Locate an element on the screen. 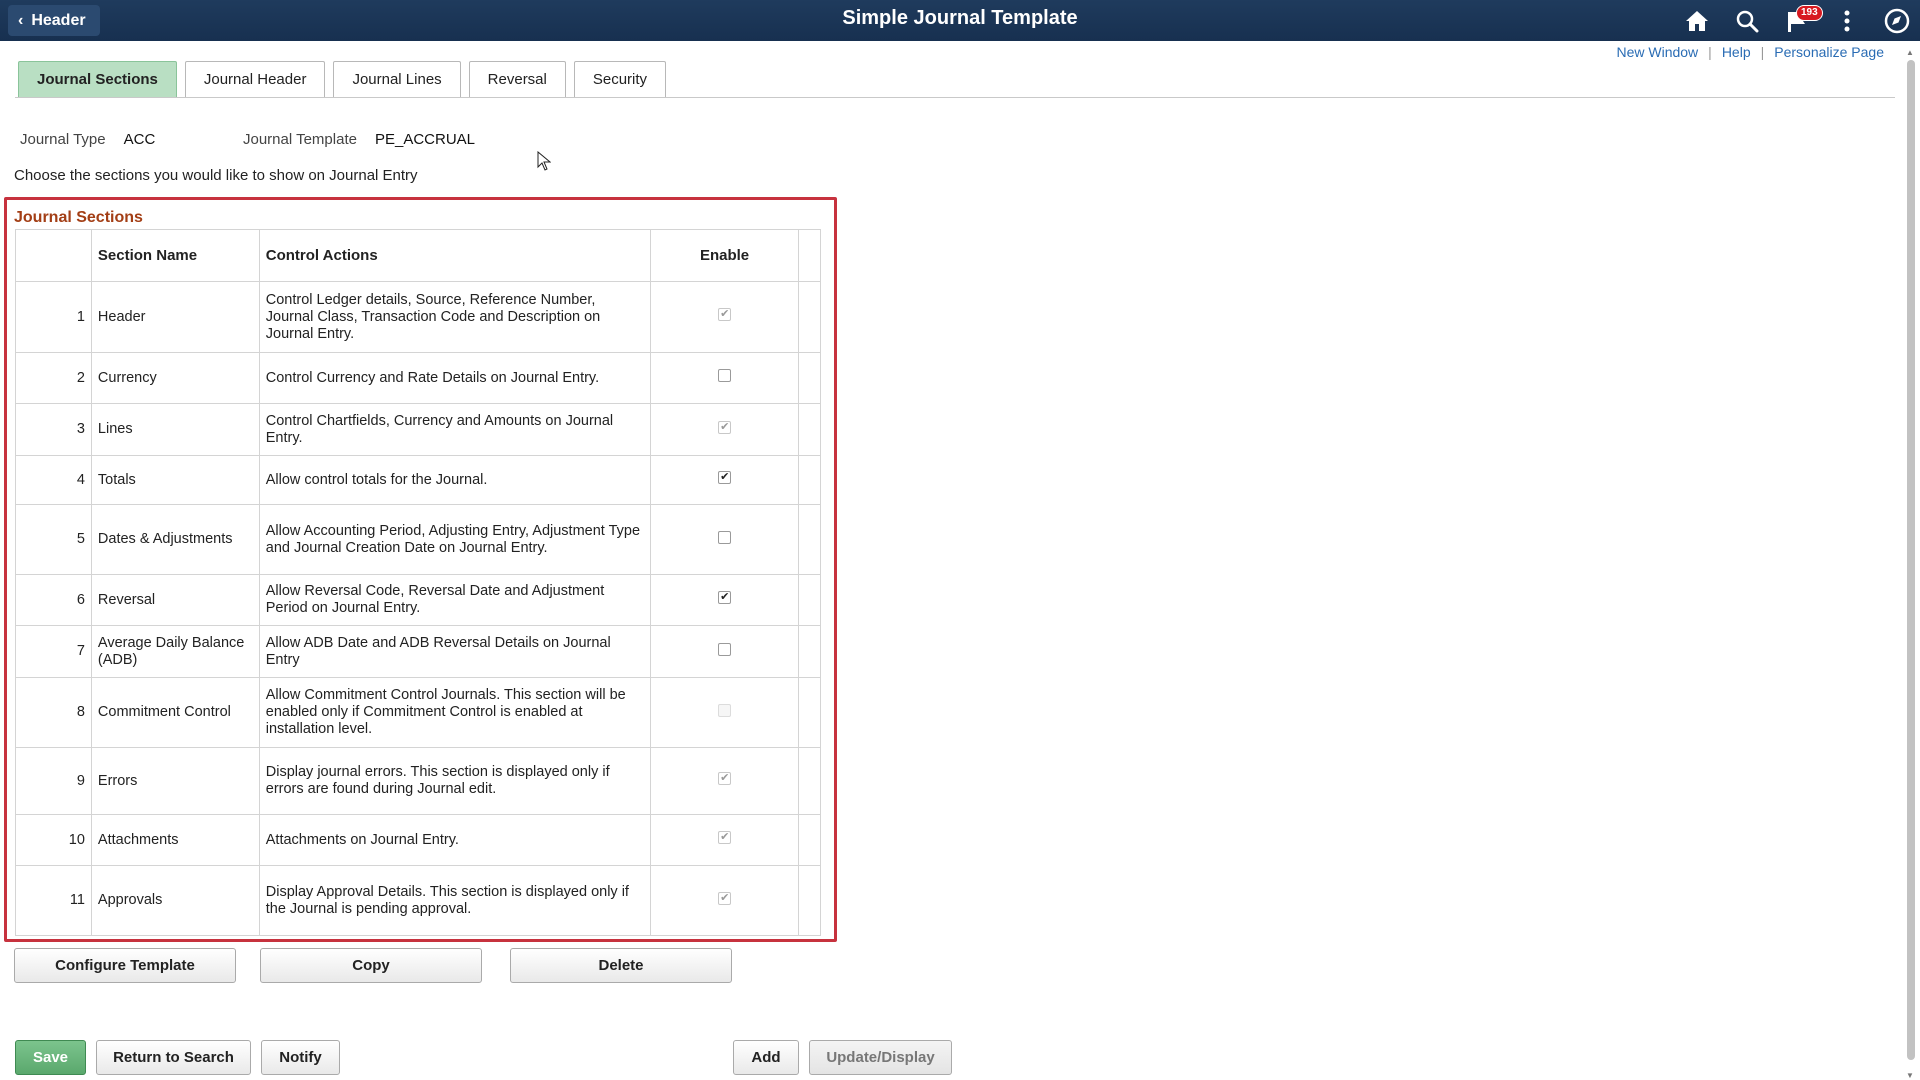 The image size is (1920, 1080). page-links: New Window | Help | Personalize Page is located at coordinates (1750, 52).